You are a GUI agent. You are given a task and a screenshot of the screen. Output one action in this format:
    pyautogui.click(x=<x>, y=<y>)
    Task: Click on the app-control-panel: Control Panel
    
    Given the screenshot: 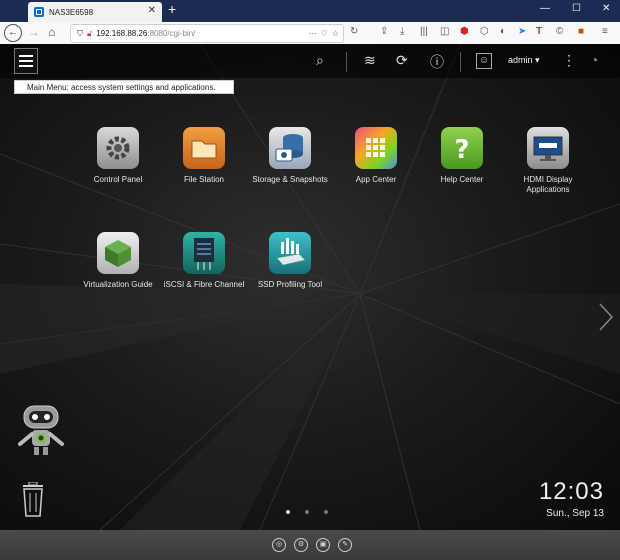 What is the action you would take?
    pyautogui.click(x=118, y=156)
    